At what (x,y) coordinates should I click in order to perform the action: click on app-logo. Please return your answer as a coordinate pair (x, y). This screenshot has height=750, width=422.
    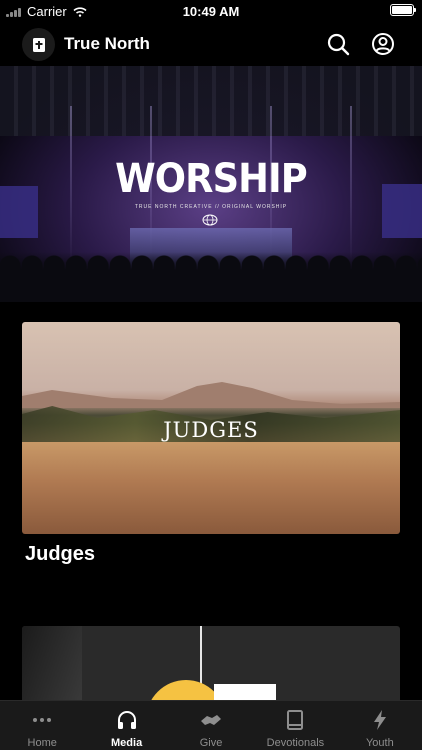
    Looking at the image, I should click on (38, 44).